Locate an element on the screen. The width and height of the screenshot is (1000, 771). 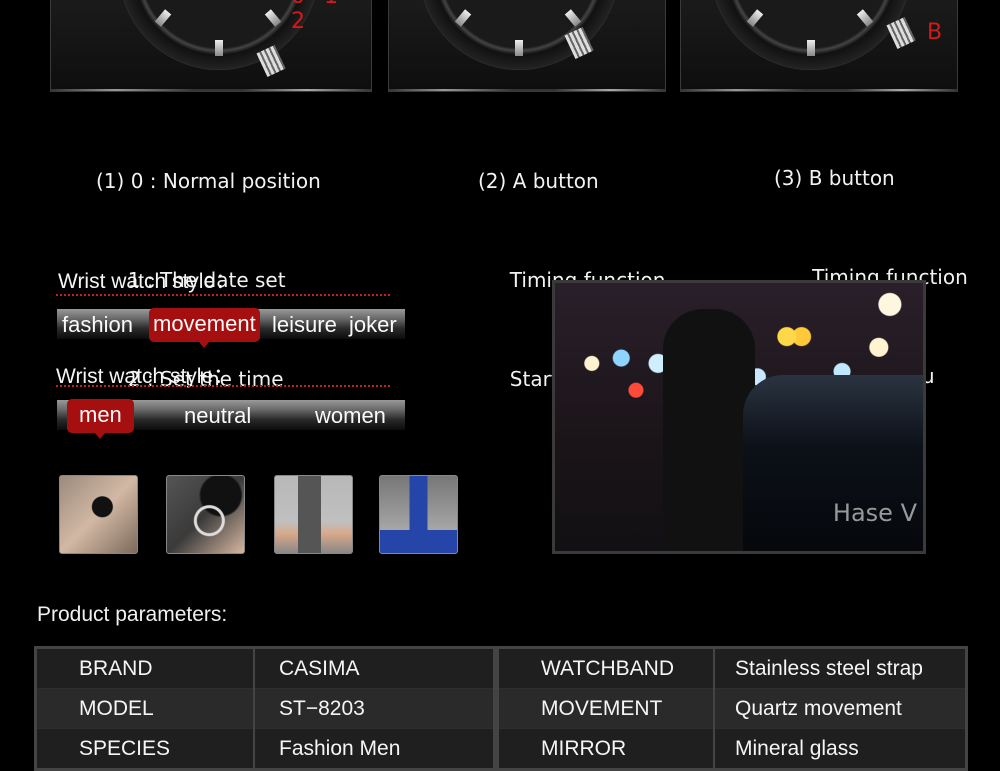
param-value: CASIMA is located at coordinates (375, 668).